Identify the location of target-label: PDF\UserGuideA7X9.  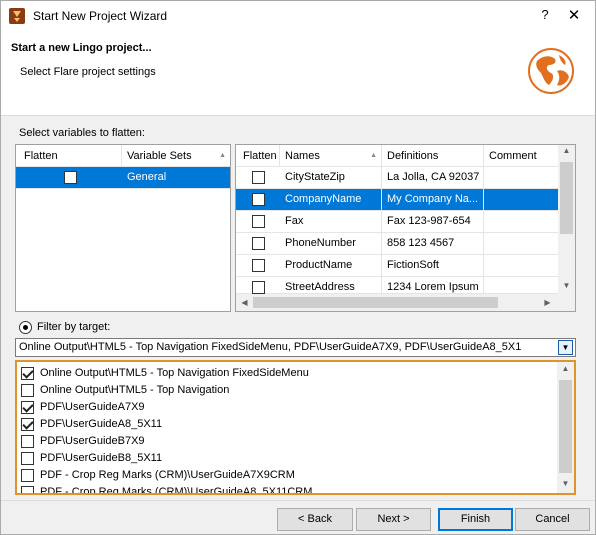
(92, 407).